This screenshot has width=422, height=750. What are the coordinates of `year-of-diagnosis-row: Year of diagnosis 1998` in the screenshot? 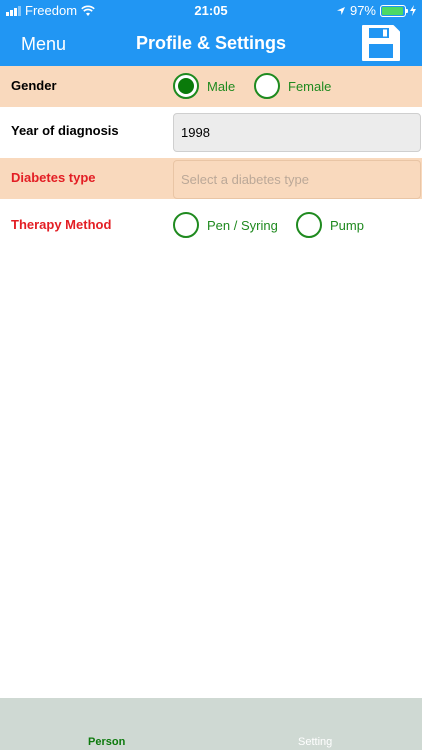 It's located at (211, 131).